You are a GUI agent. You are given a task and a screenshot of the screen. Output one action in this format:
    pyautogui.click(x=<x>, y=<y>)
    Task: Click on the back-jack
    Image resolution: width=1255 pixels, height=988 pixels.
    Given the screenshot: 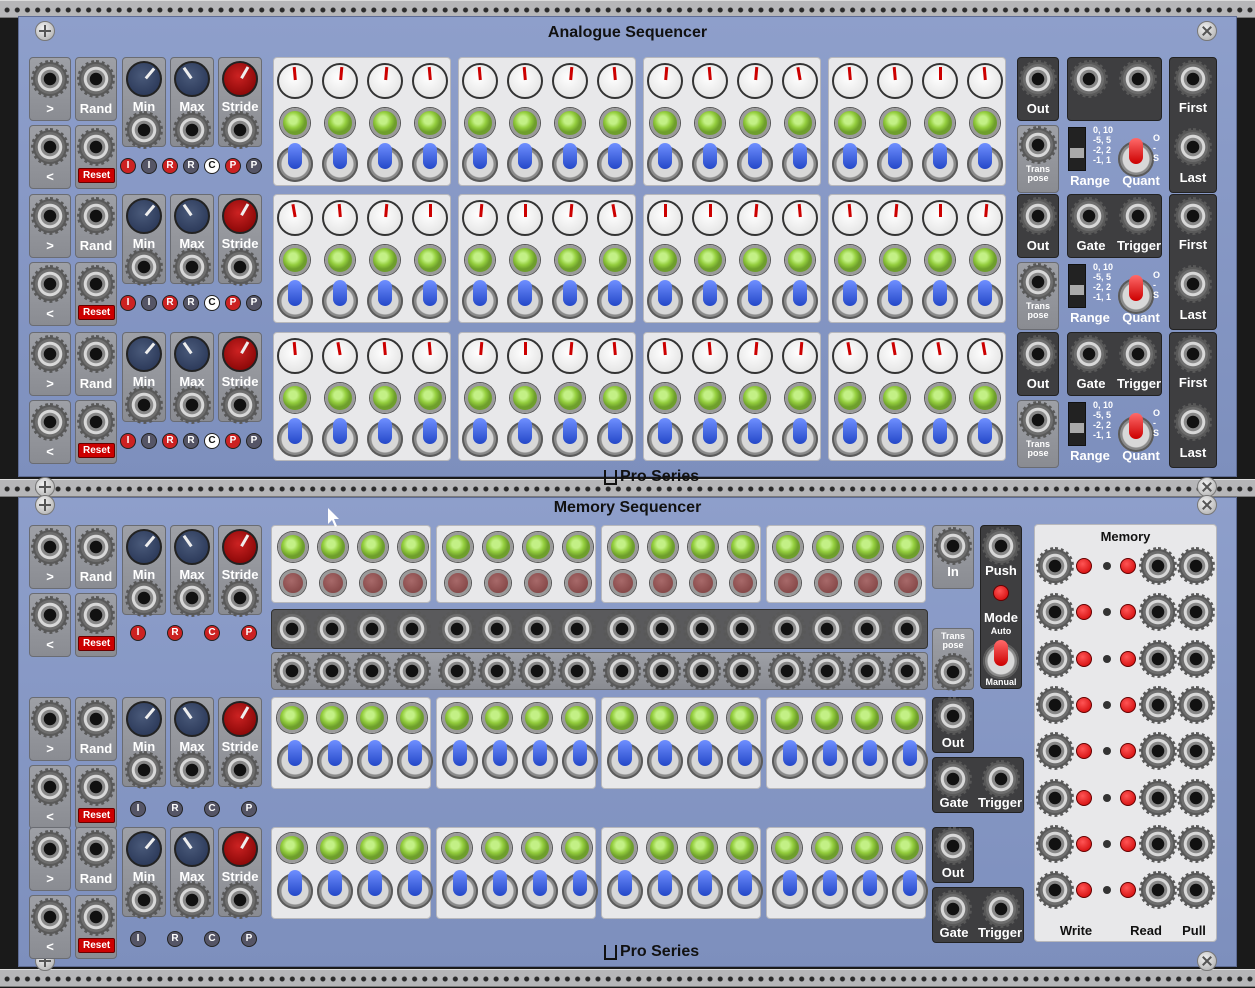 What is the action you would take?
    pyautogui.click(x=50, y=615)
    